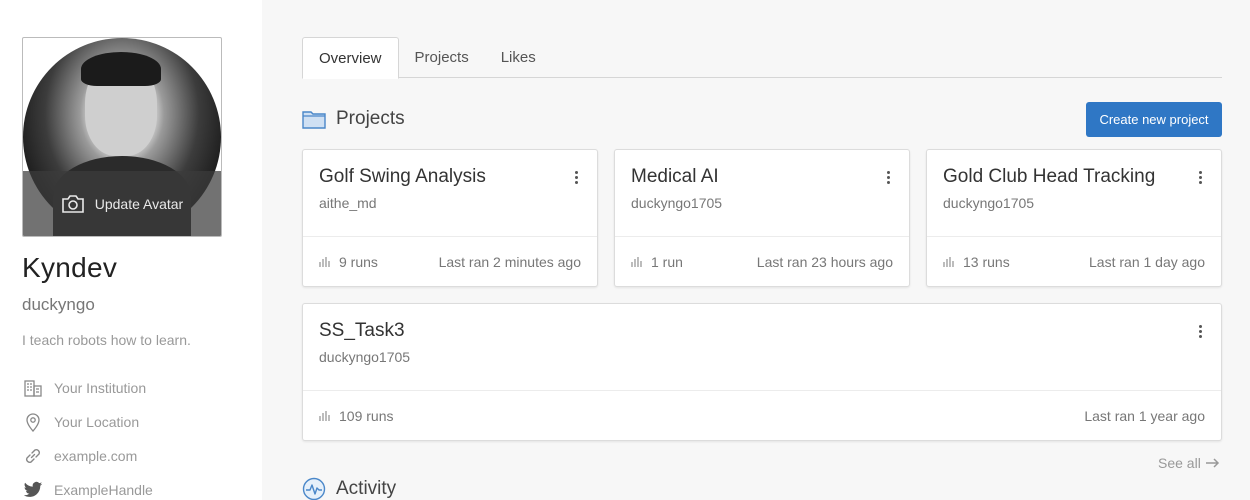 Image resolution: width=1250 pixels, height=500 pixels. Describe the element at coordinates (824, 261) in the screenshot. I see `project-last-ran: Last ran 23 hours ago` at that location.